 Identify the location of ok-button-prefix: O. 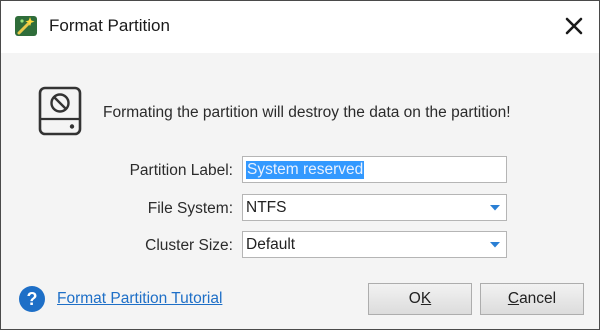
(414, 298).